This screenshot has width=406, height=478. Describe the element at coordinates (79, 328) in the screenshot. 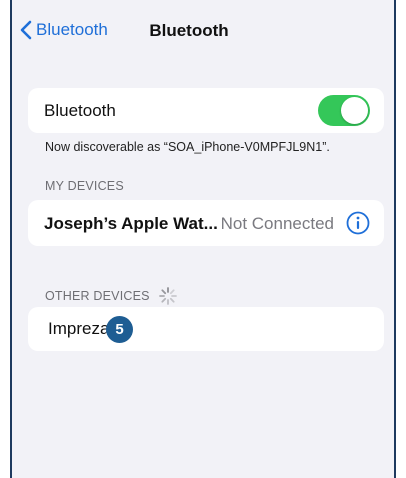

I see `other-device-name: Impreza` at that location.